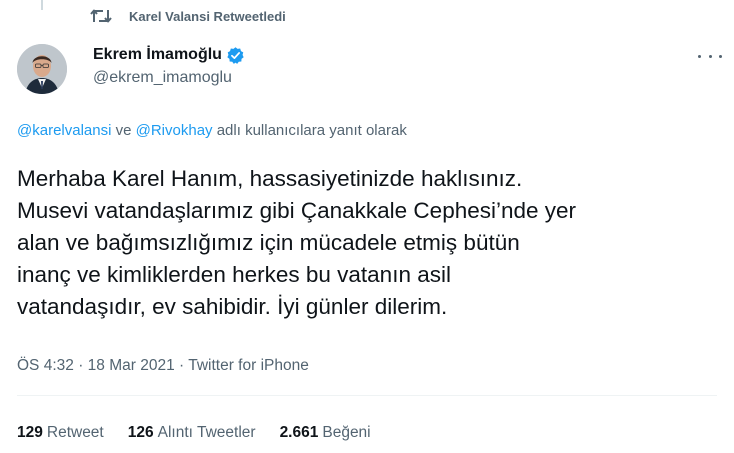 This screenshot has width=734, height=453. I want to click on divider, so click(367, 395).